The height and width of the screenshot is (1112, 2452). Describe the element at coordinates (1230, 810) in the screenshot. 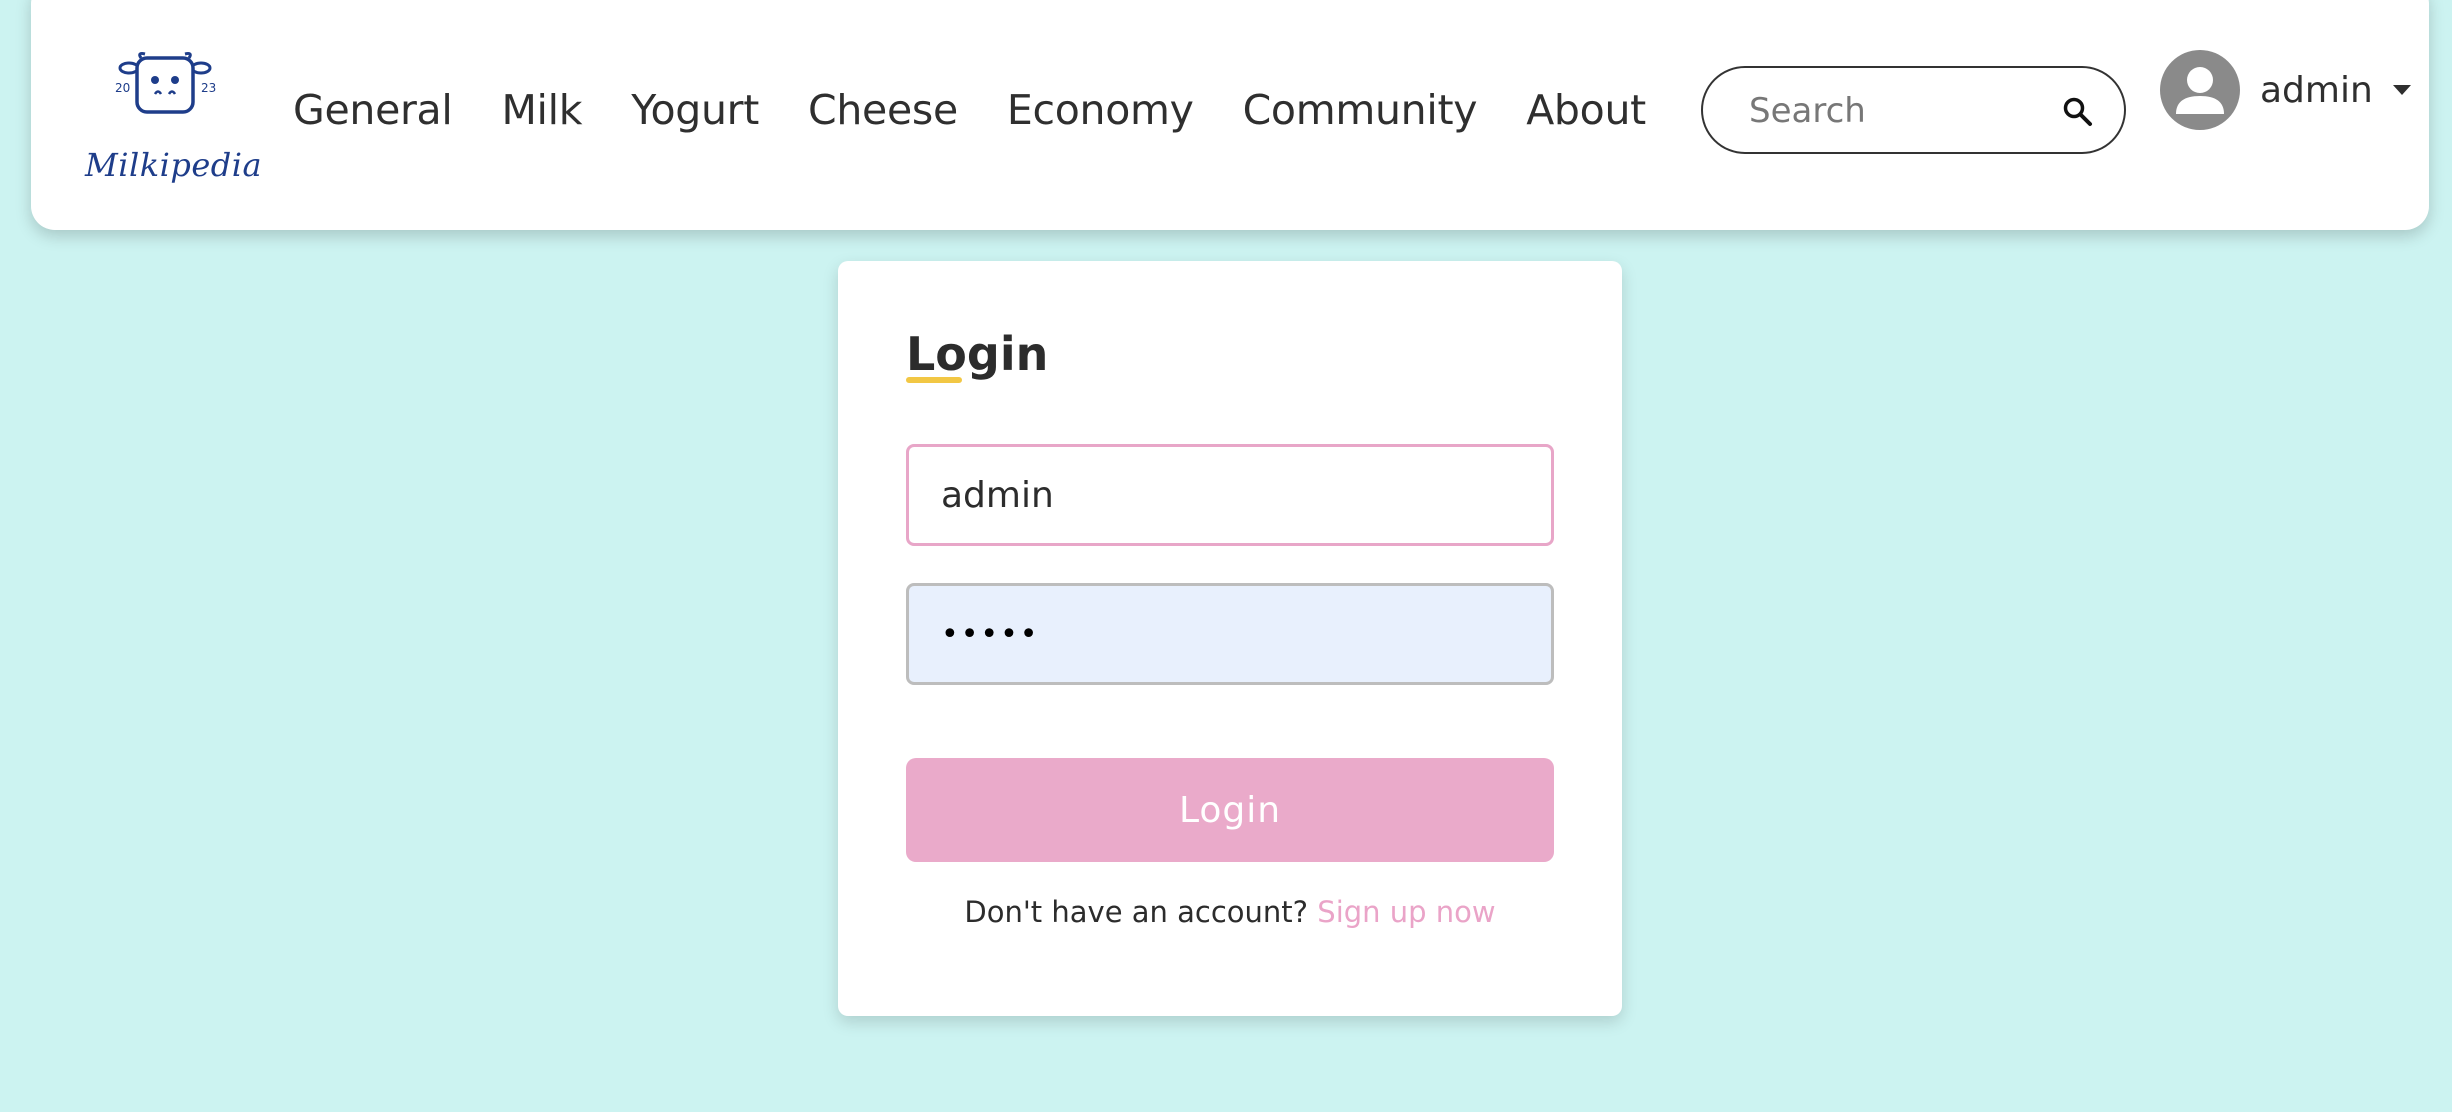

I see `login-button: Login` at that location.